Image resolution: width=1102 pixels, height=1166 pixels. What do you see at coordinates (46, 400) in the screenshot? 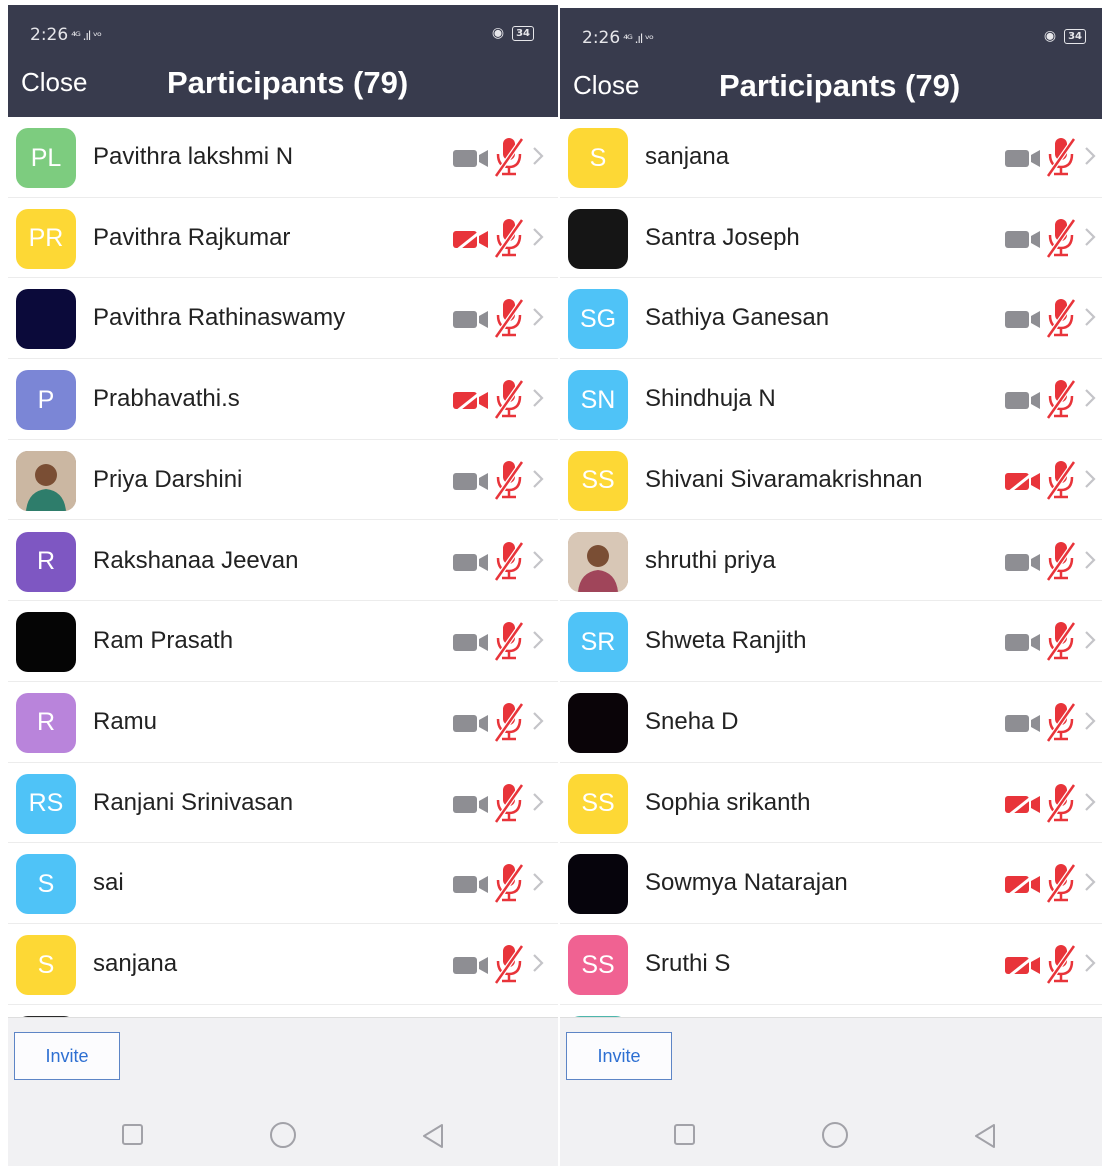
I see `avatar: P` at bounding box center [46, 400].